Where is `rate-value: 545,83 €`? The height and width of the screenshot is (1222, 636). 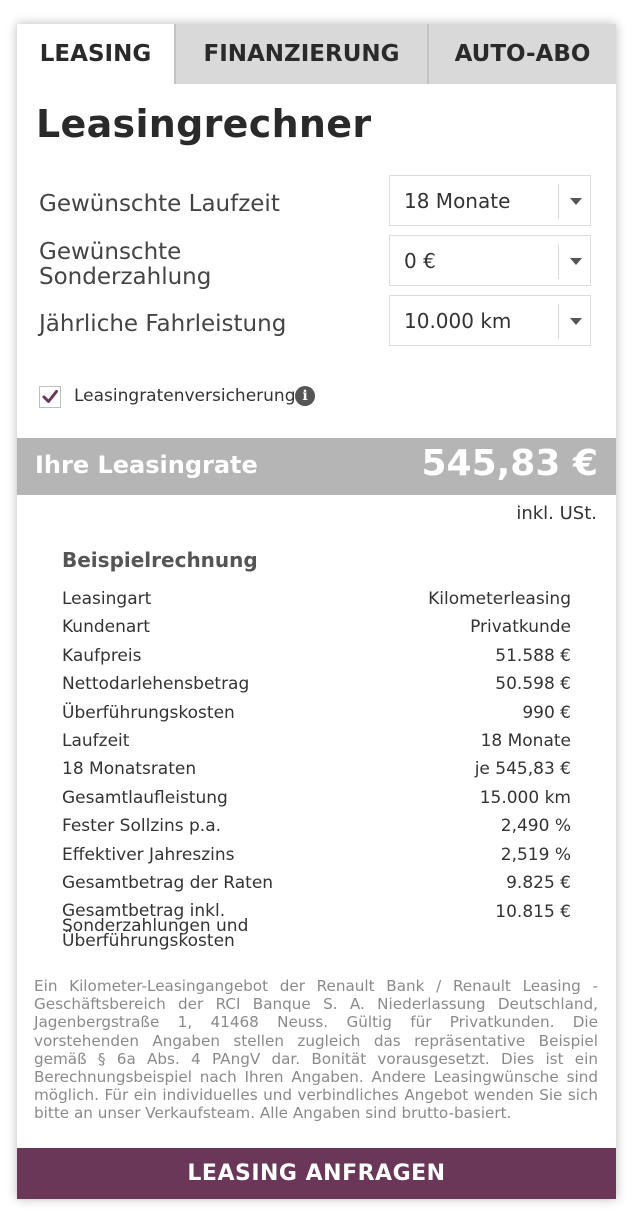
rate-value: 545,83 € is located at coordinates (509, 463).